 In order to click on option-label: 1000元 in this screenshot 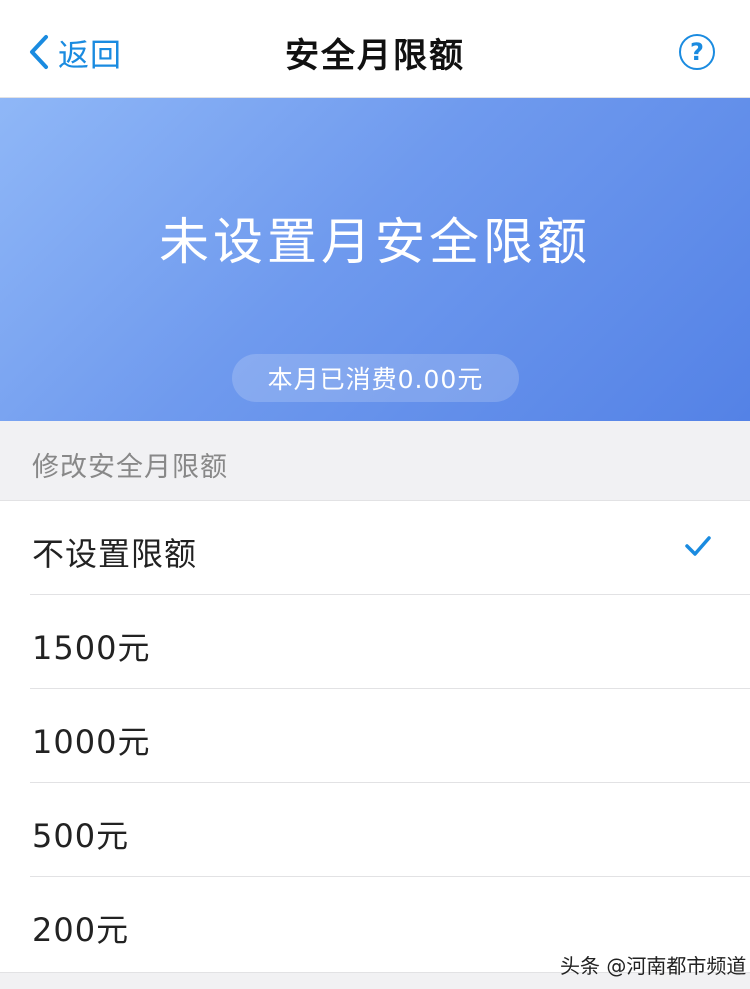, I will do `click(91, 742)`.